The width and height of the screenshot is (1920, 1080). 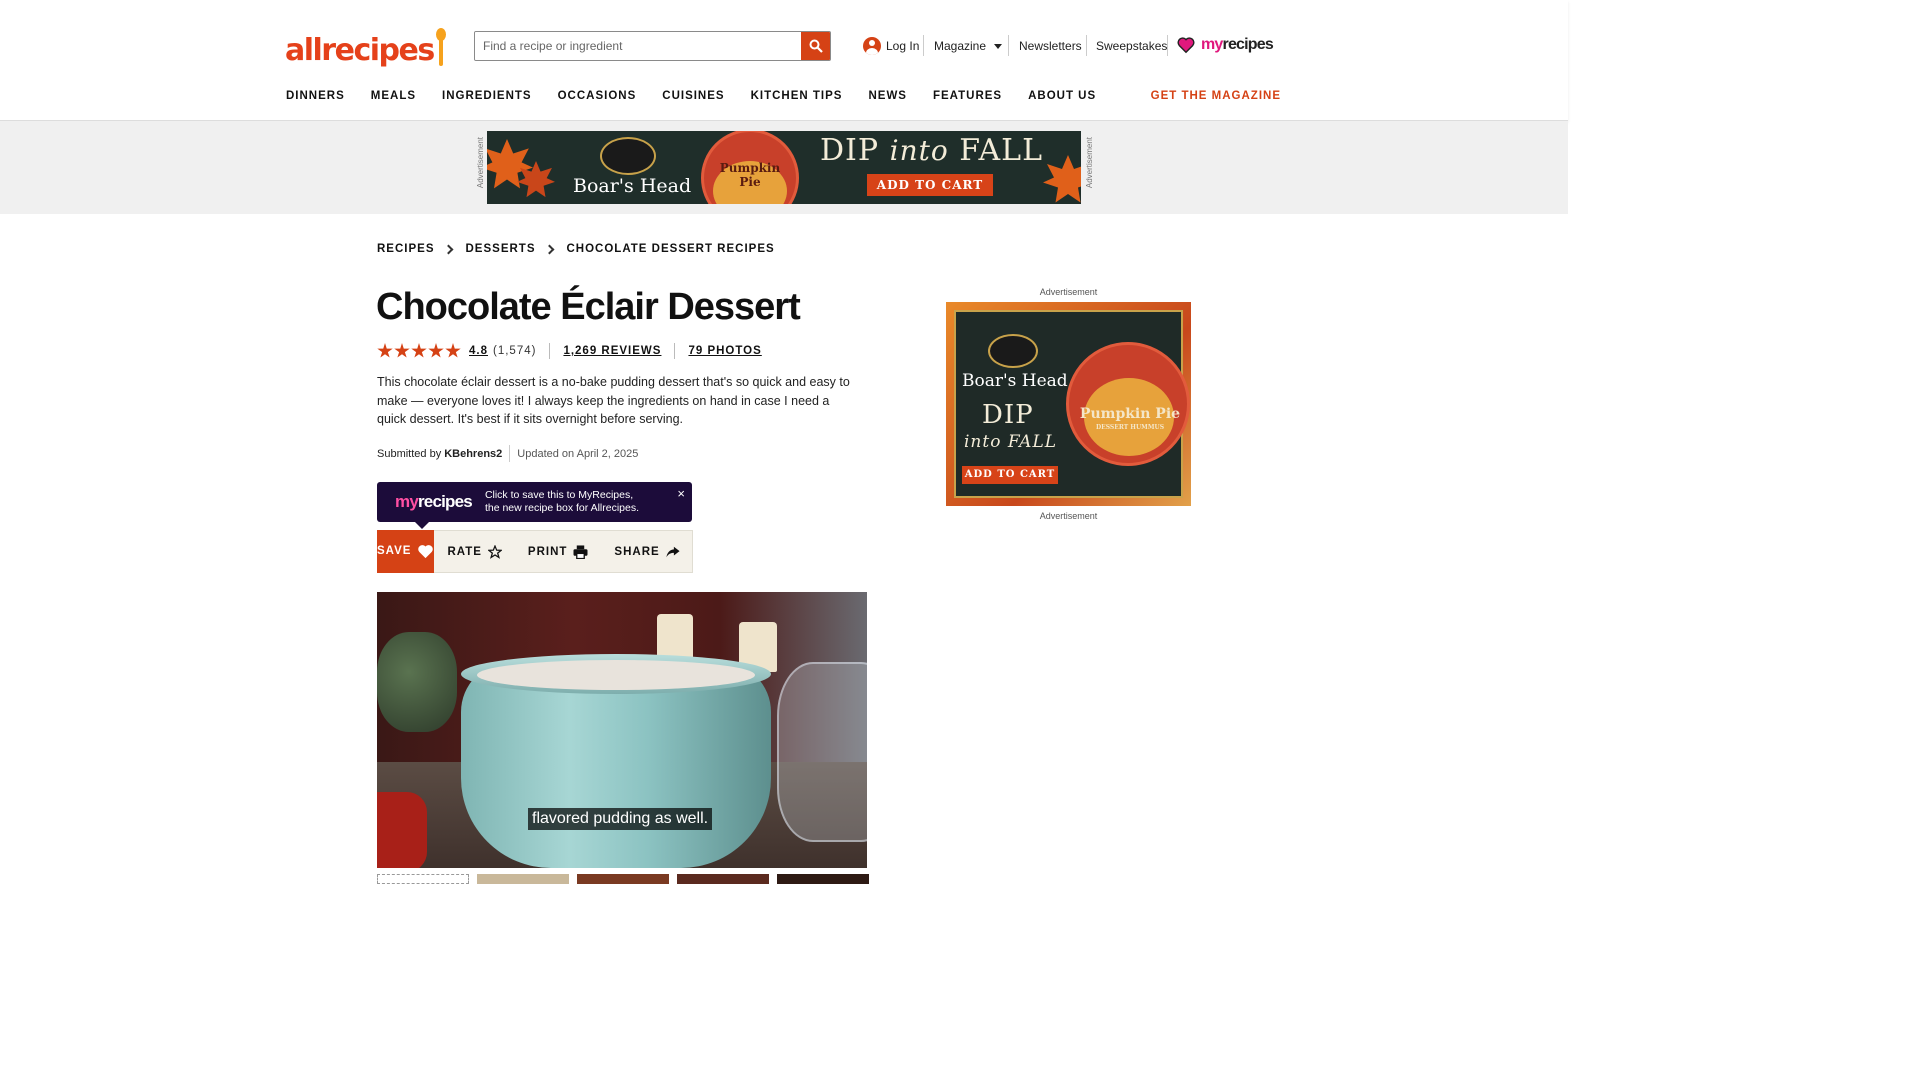 What do you see at coordinates (474, 551) in the screenshot?
I see `rate-button: RATE` at bounding box center [474, 551].